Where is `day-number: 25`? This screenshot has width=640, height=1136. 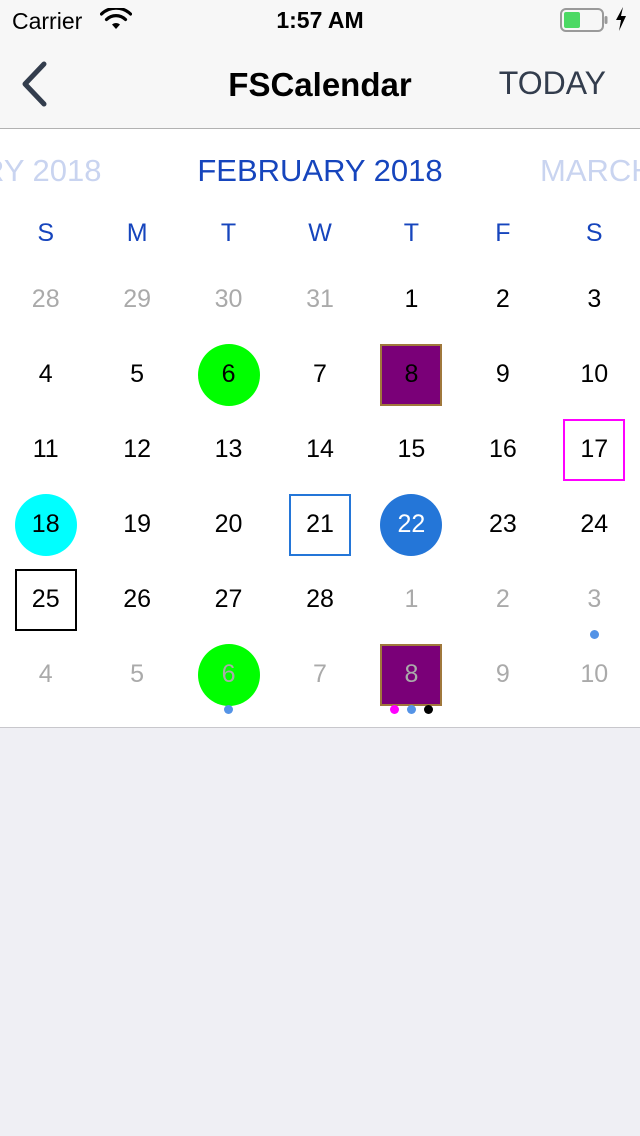 day-number: 25 is located at coordinates (45, 599).